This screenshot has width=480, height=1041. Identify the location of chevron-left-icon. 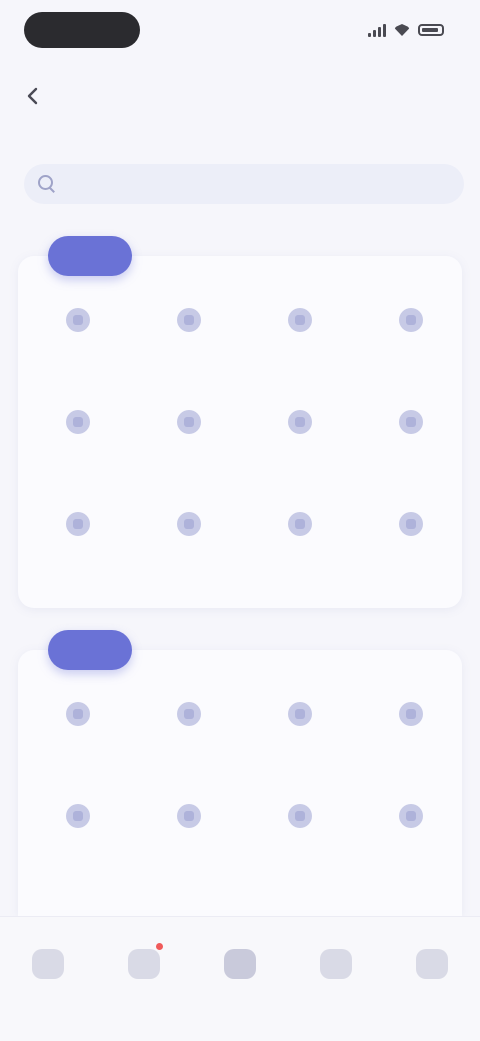
(32, 96).